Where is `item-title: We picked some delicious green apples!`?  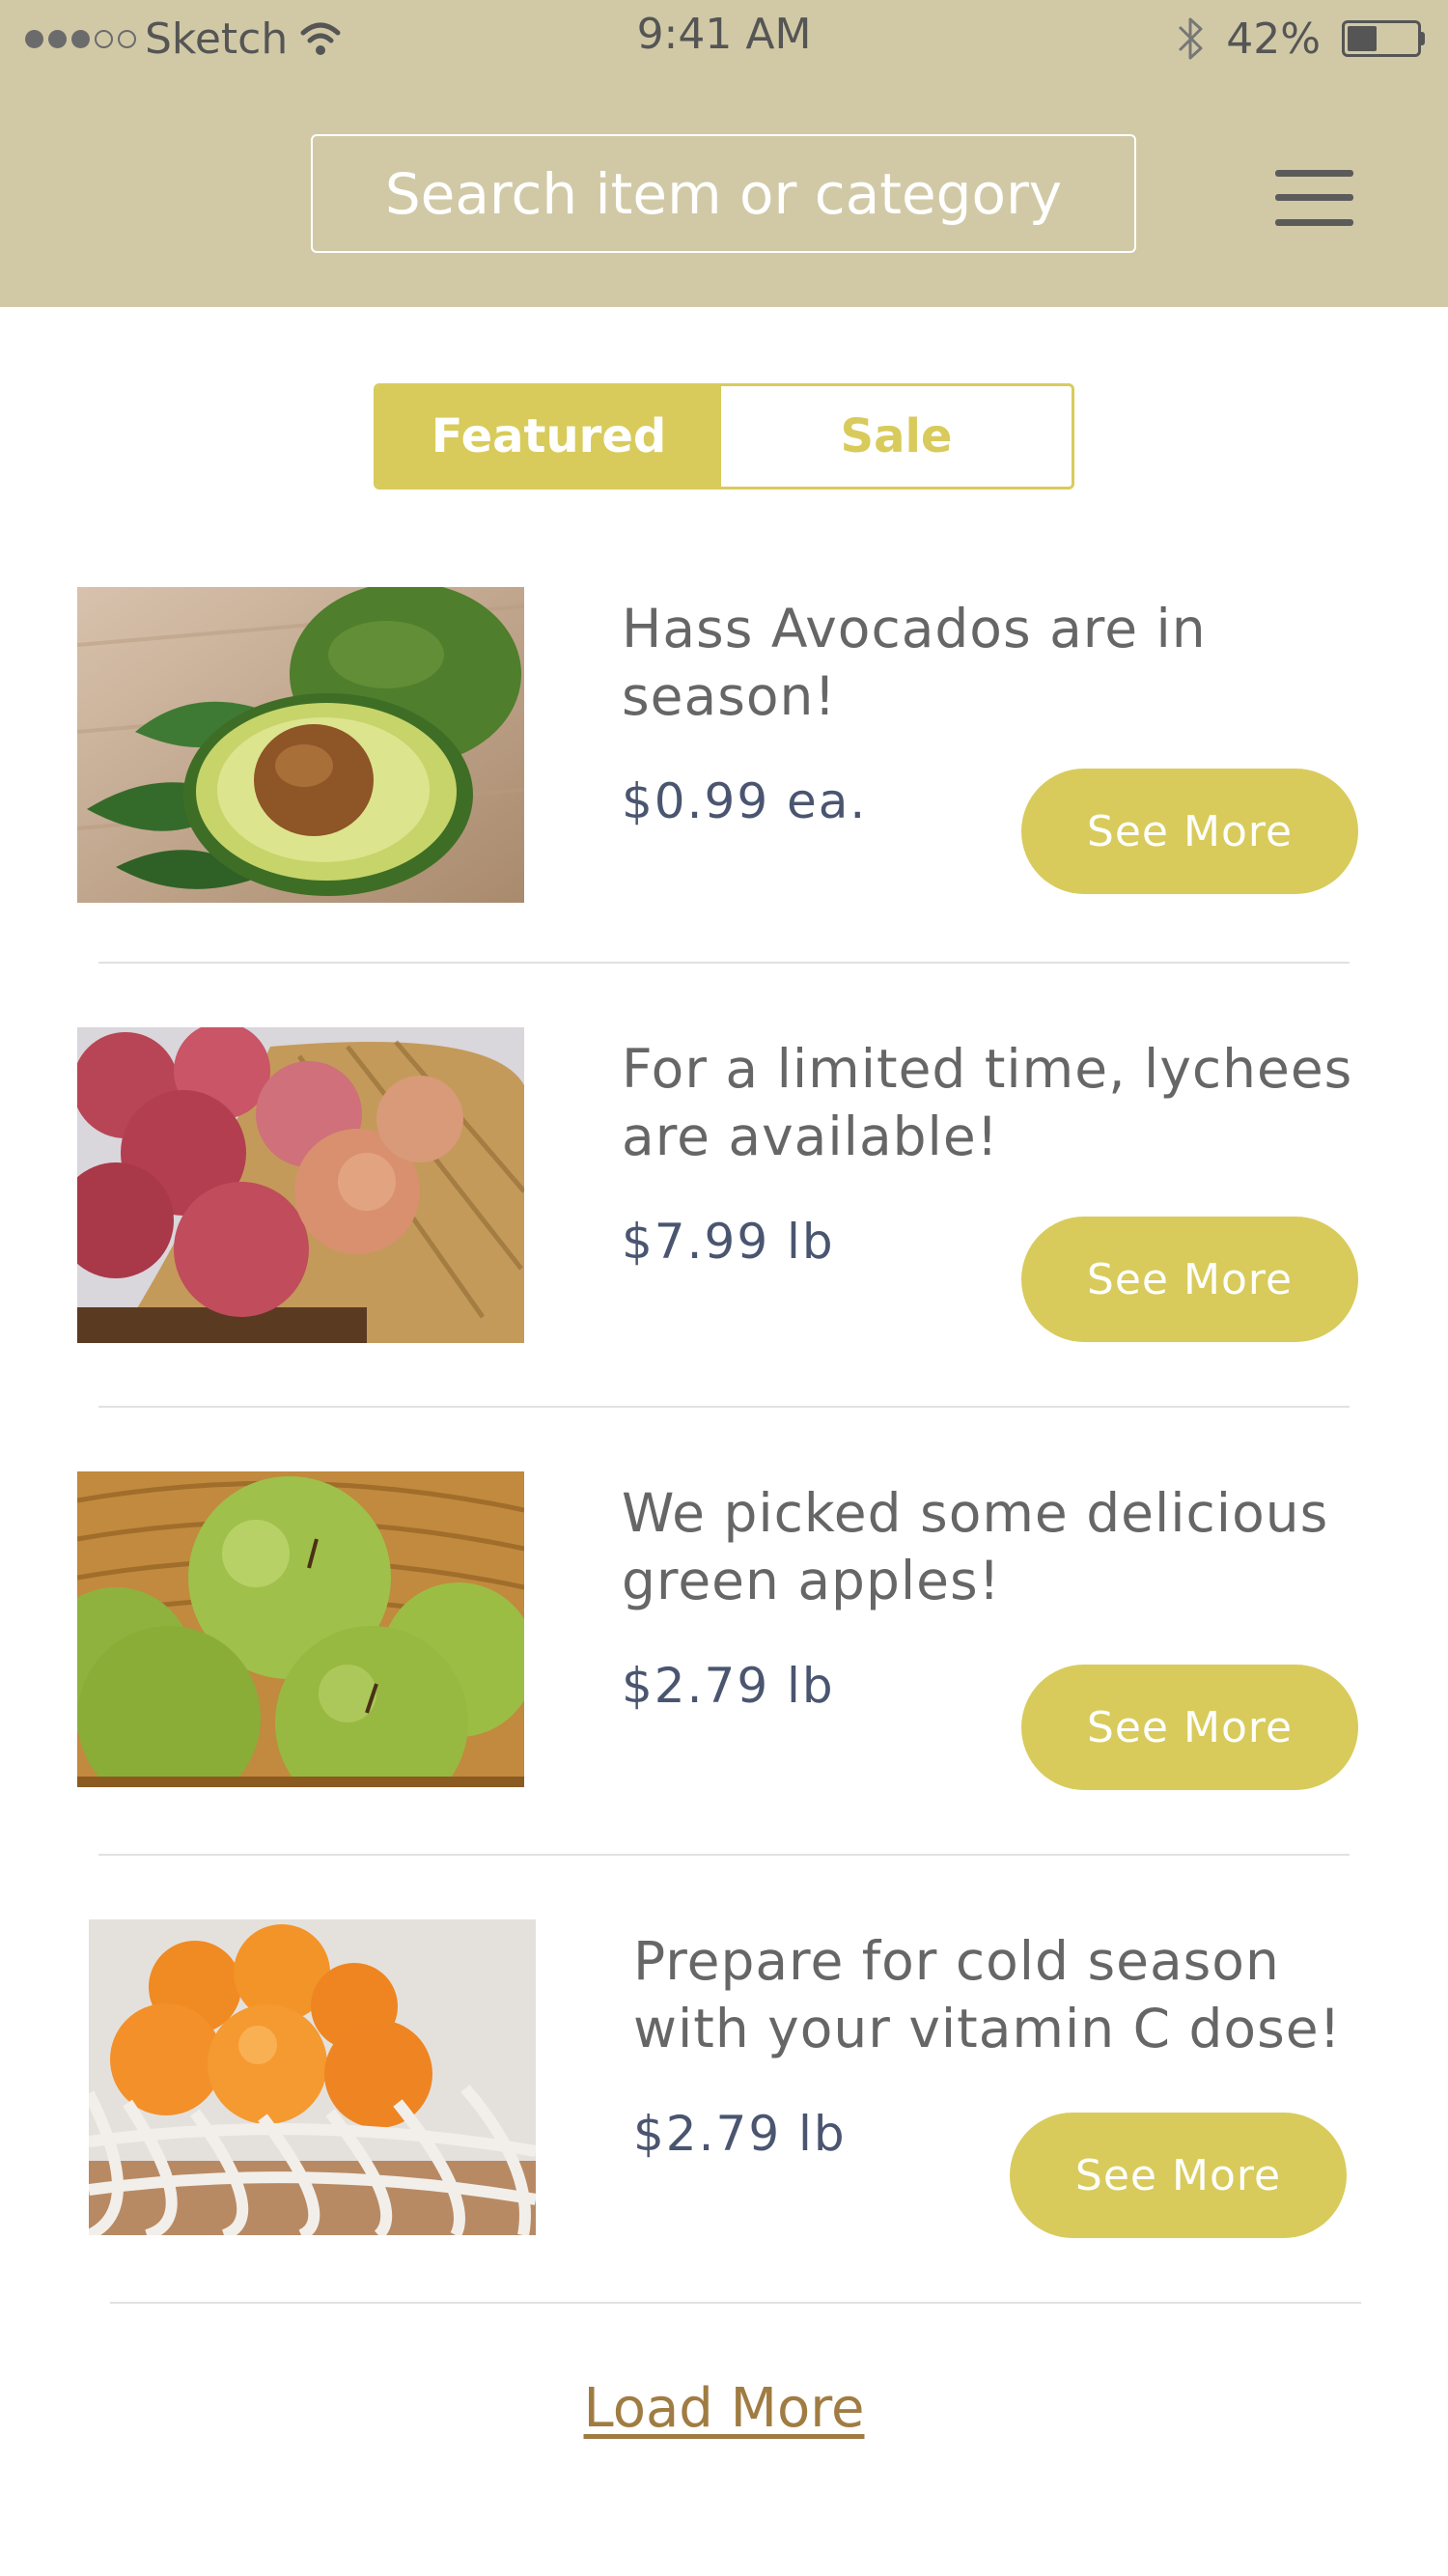 item-title: We picked some delicious green apples! is located at coordinates (976, 1547).